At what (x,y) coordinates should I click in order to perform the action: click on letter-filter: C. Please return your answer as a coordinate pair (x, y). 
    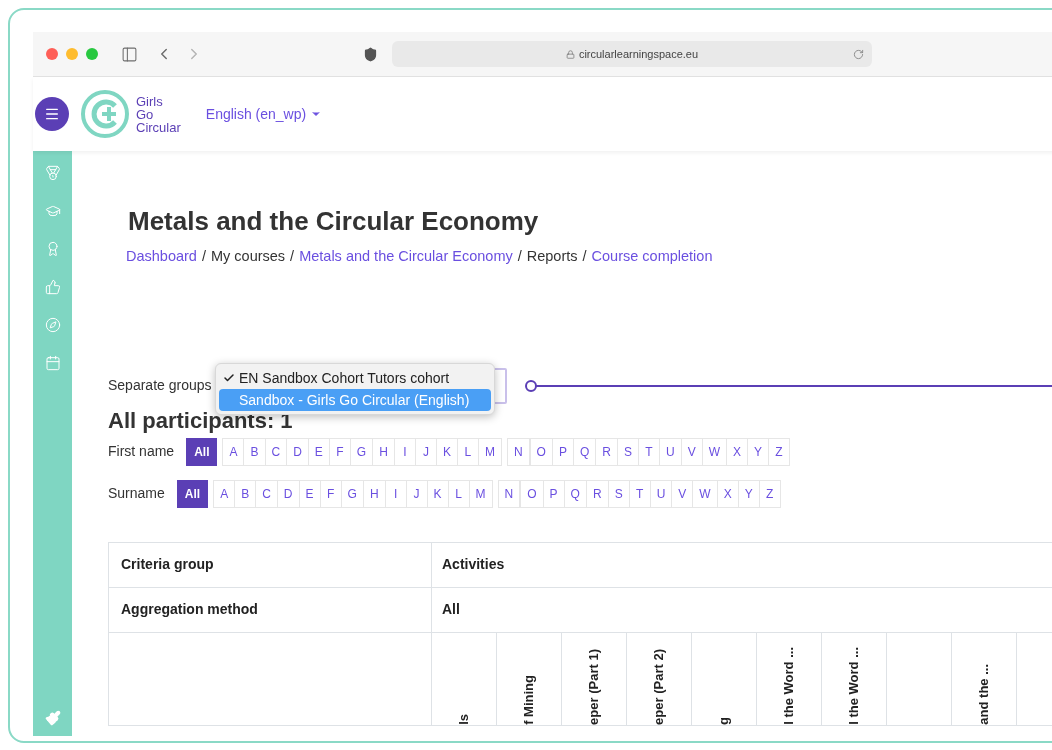
    Looking at the image, I should click on (266, 493).